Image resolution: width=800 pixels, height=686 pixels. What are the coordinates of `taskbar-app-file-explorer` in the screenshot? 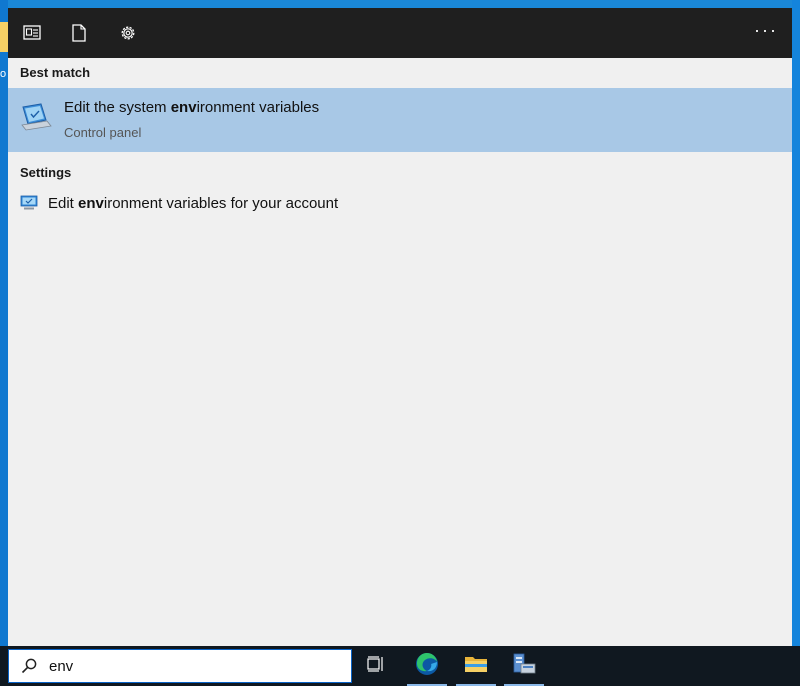 It's located at (476, 666).